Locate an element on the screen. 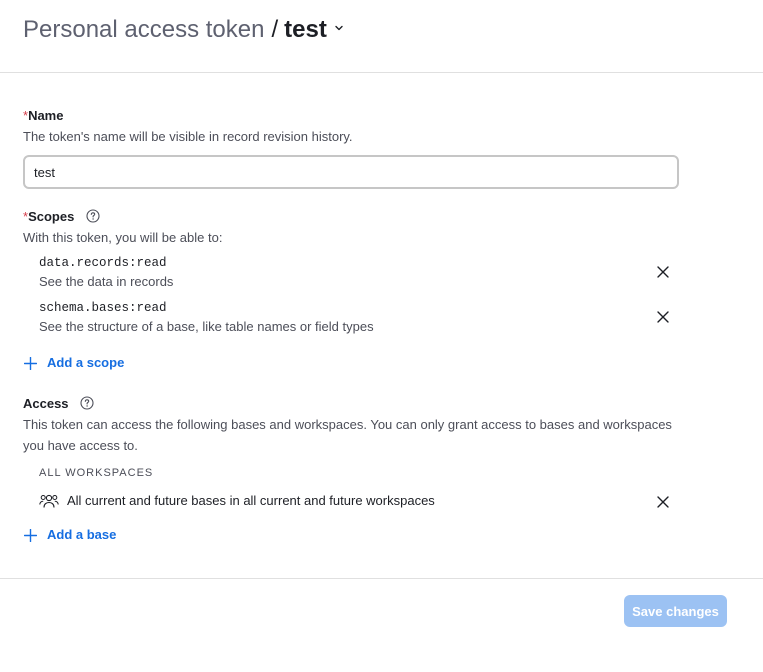 Image resolution: width=763 pixels, height=672 pixels. page-title: Personal access token / test is located at coordinates (175, 30).